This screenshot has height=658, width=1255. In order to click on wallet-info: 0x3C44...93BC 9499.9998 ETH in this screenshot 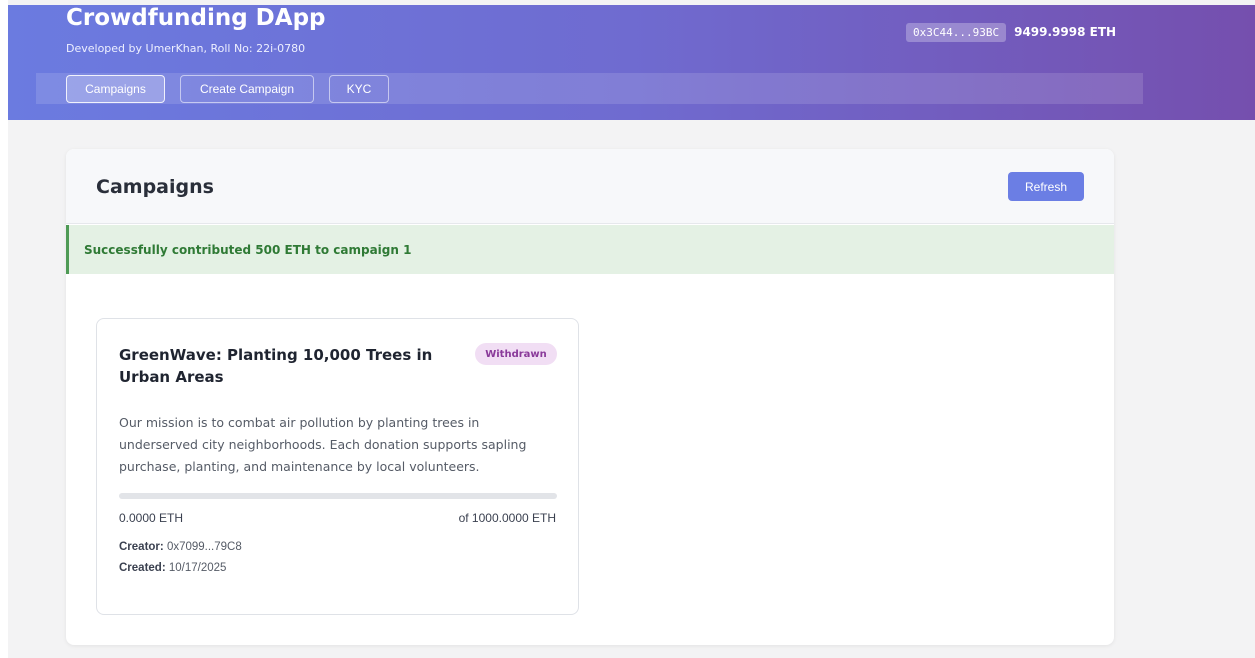, I will do `click(1011, 32)`.